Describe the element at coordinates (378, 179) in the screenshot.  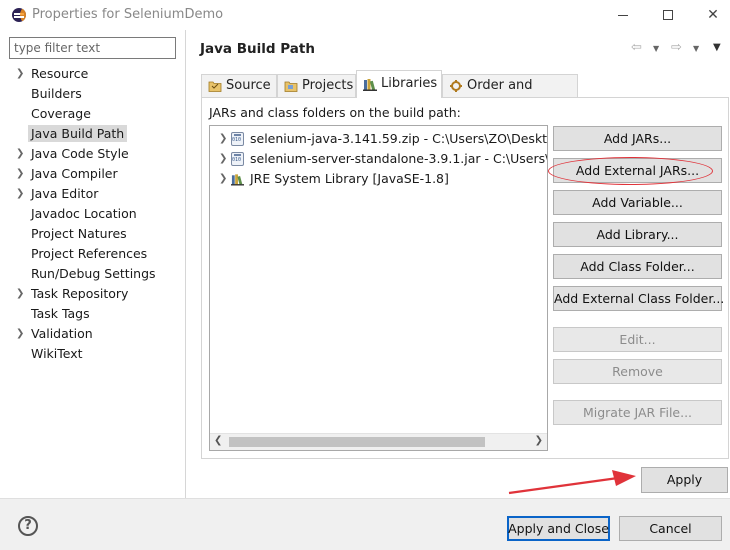
I see `list-item: ❯ JRE System Library [JavaSE-1.8]` at that location.